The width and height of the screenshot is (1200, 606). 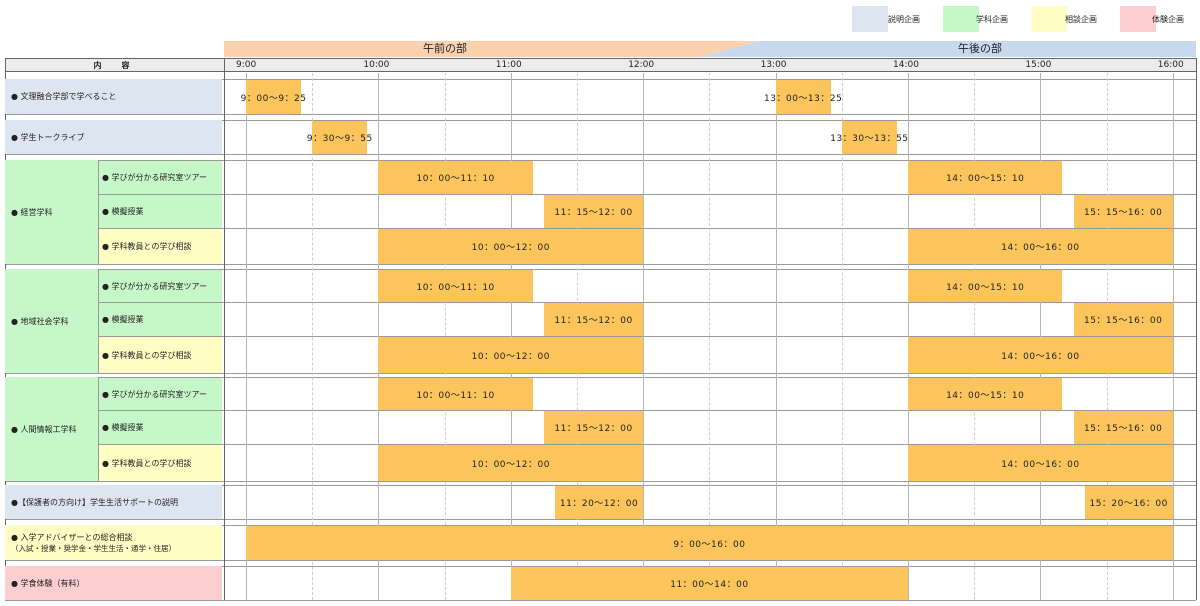 I want to click on row-label: ● 入学アドバイザーとの総合相談 （入試・授業・奨学金・学生生活・通学・住居）, so click(x=113, y=542).